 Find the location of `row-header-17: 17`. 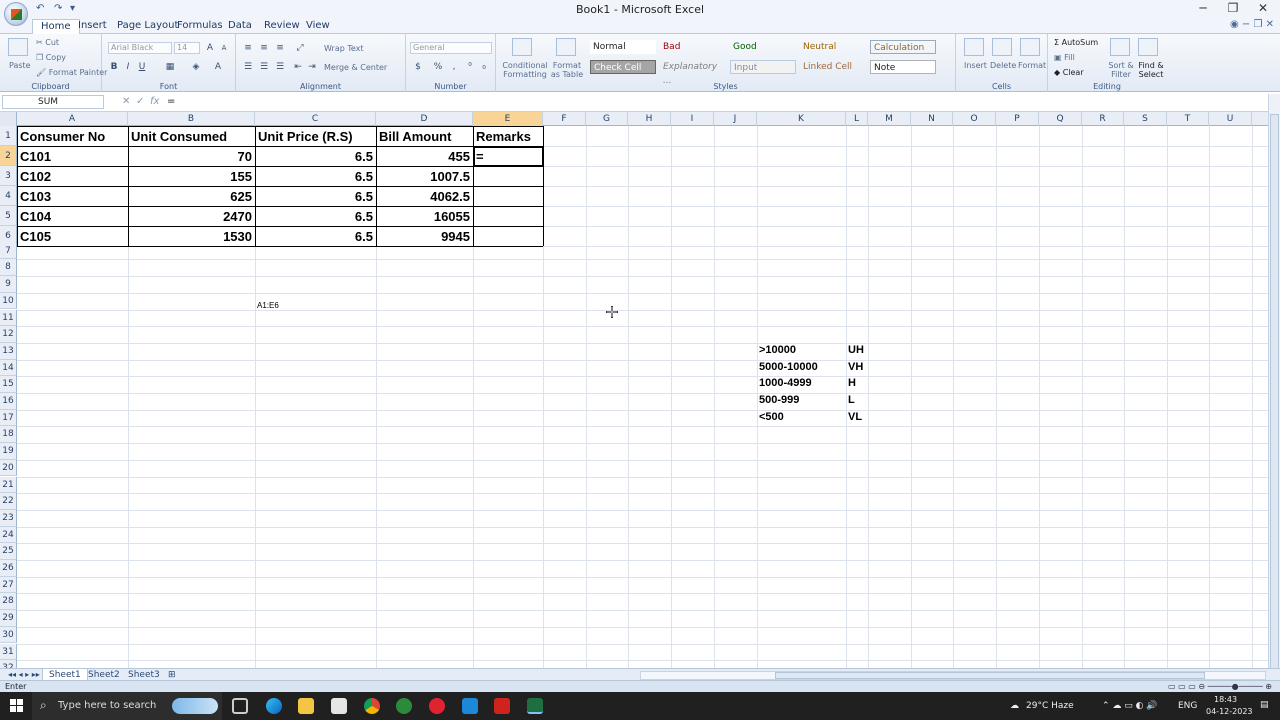

row-header-17: 17 is located at coordinates (8, 418).